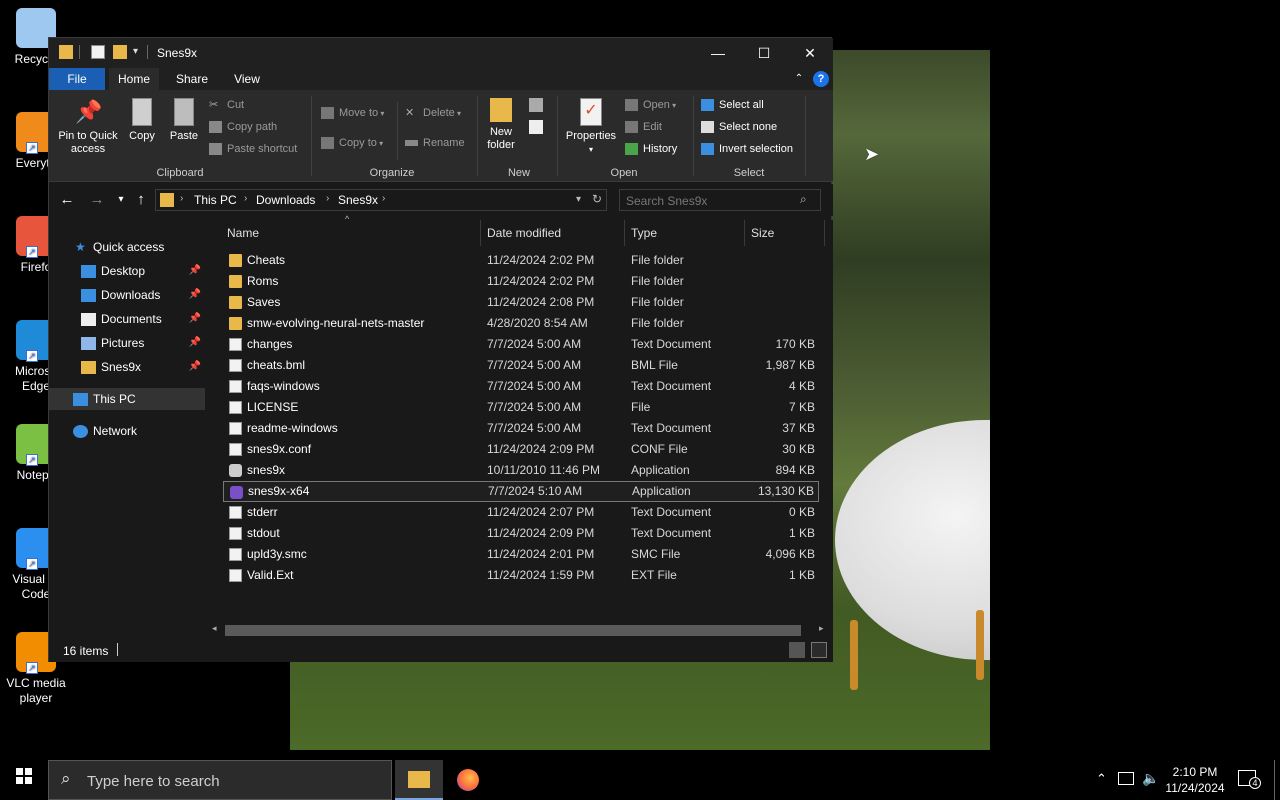 The width and height of the screenshot is (1280, 800). What do you see at coordinates (352, 113) in the screenshot?
I see `move-to-button: Move to ▾` at bounding box center [352, 113].